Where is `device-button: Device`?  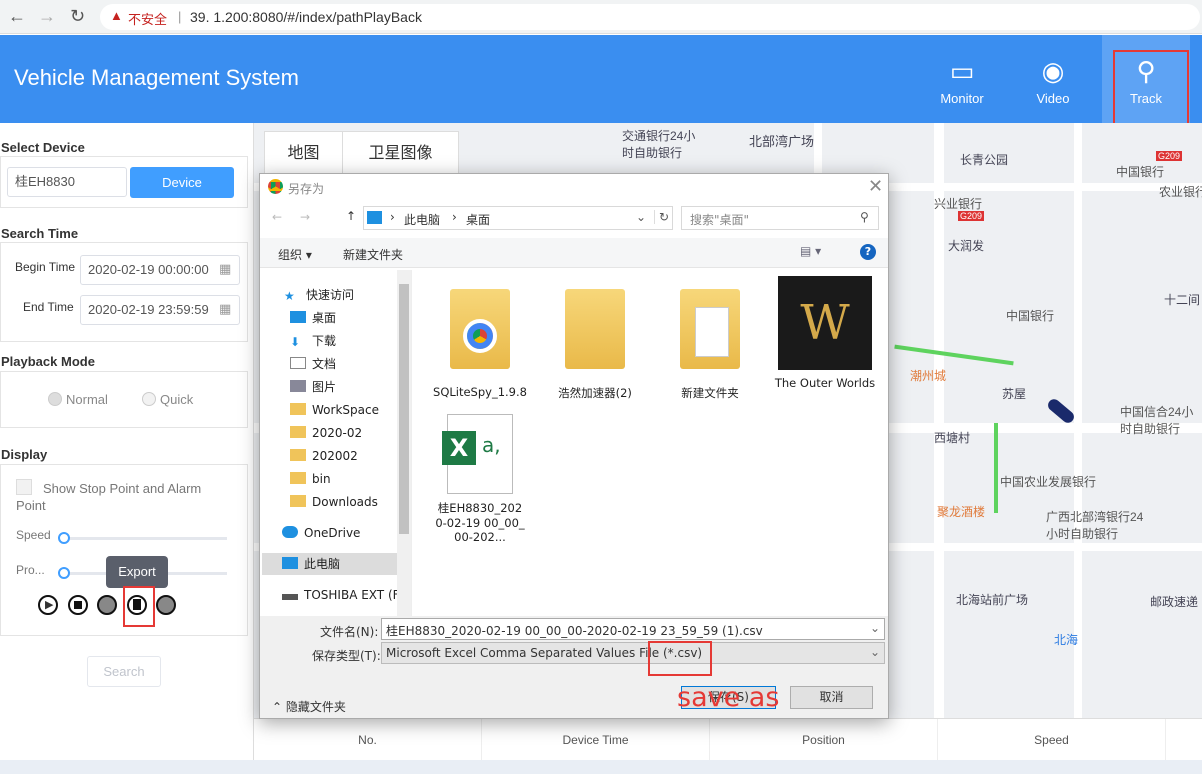
device-button: Device is located at coordinates (182, 182).